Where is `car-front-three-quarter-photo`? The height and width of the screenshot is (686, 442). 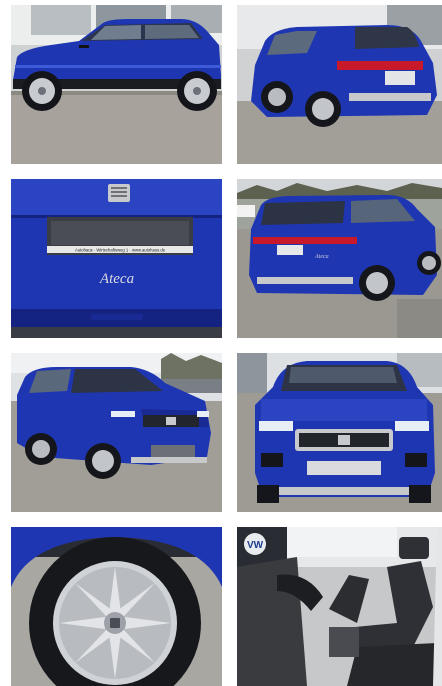 car-front-three-quarter-photo is located at coordinates (116, 432).